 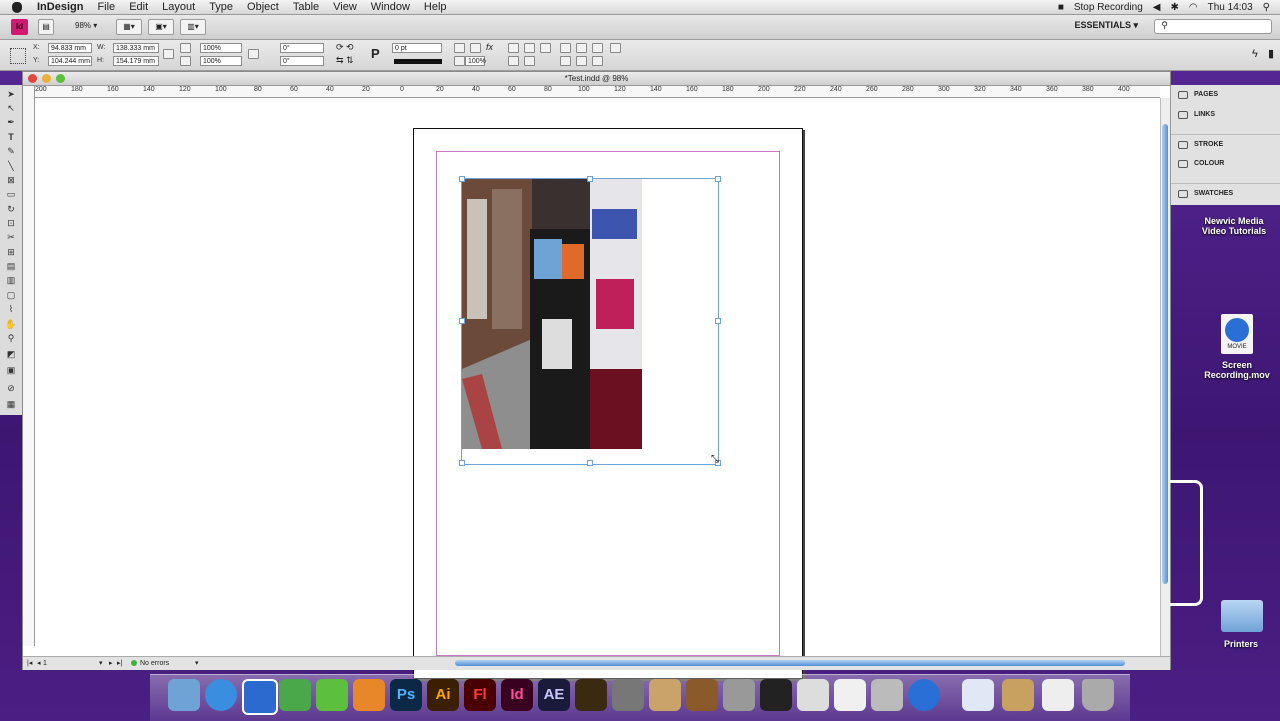 I want to click on stop-recording-label: Stop Recording, so click(x=1108, y=7).